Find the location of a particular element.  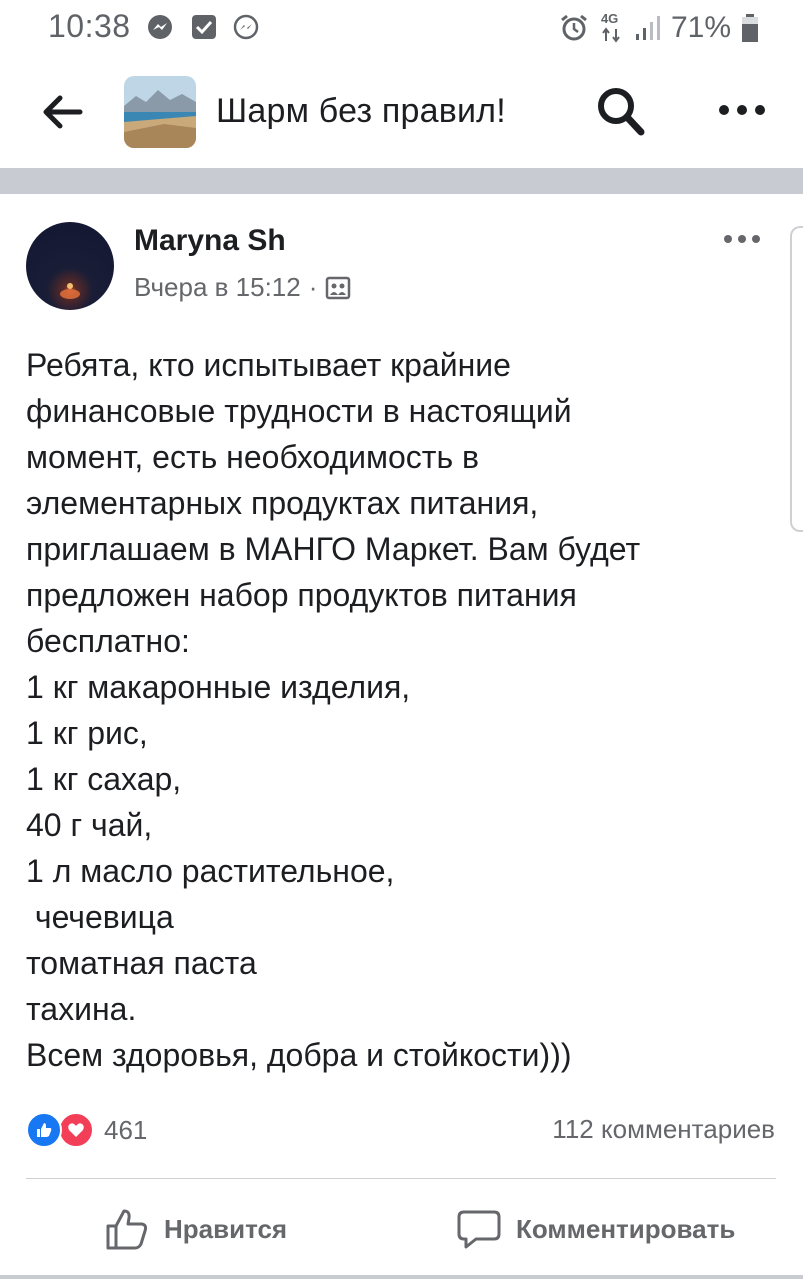

status-right: 4G 71% is located at coordinates (659, 28).